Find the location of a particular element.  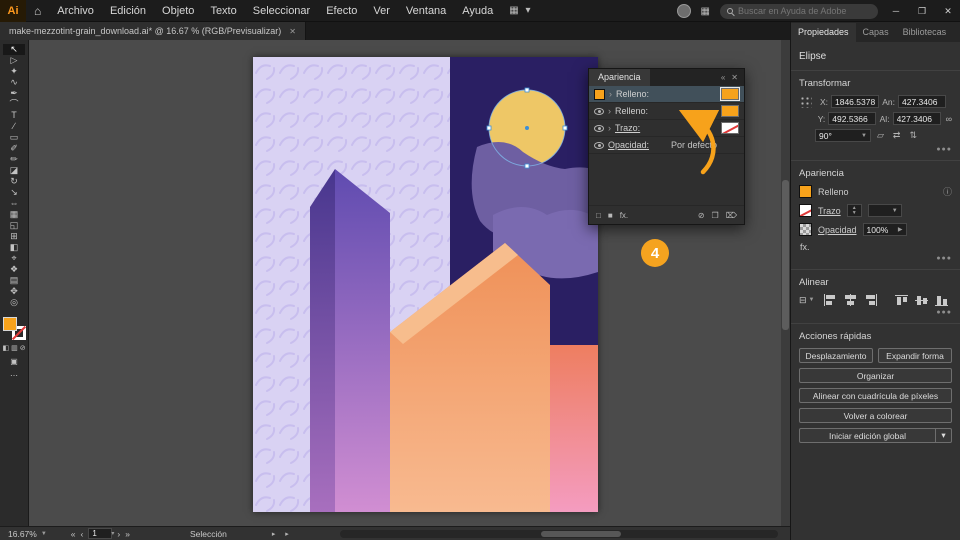

fx-label: fx. is located at coordinates (876, 247).